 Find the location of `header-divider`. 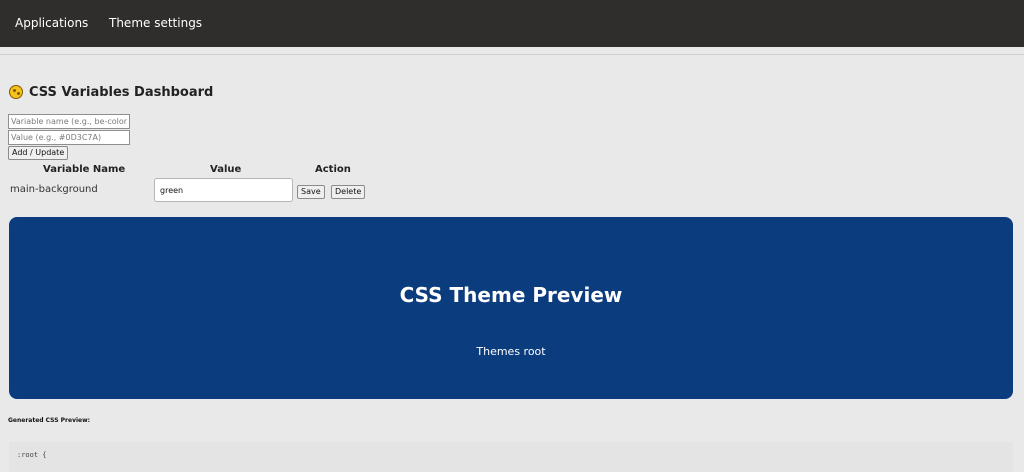

header-divider is located at coordinates (512, 54).